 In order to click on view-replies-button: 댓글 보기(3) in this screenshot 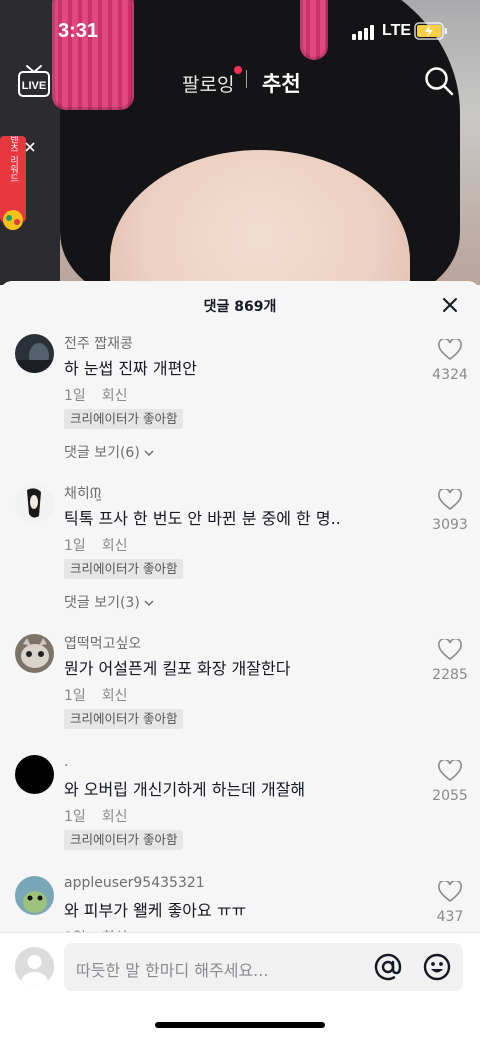, I will do `click(109, 602)`.